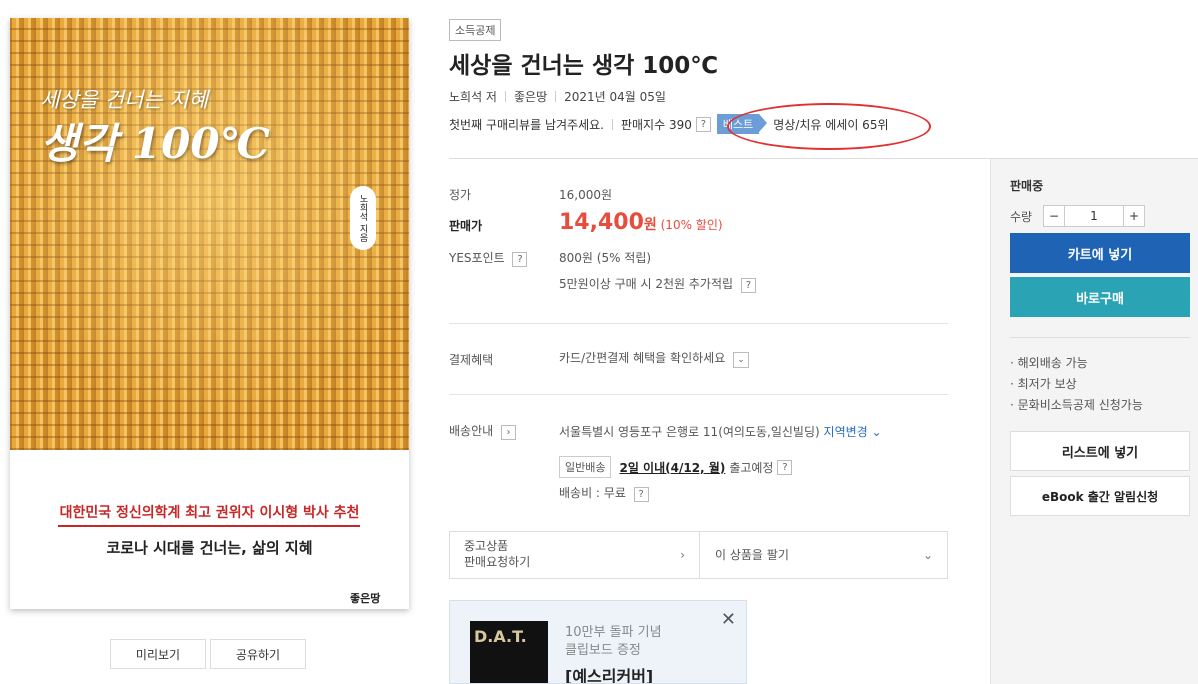 The image size is (1198, 684). Describe the element at coordinates (497, 562) in the screenshot. I see `used-line2: 판매요청하기` at that location.